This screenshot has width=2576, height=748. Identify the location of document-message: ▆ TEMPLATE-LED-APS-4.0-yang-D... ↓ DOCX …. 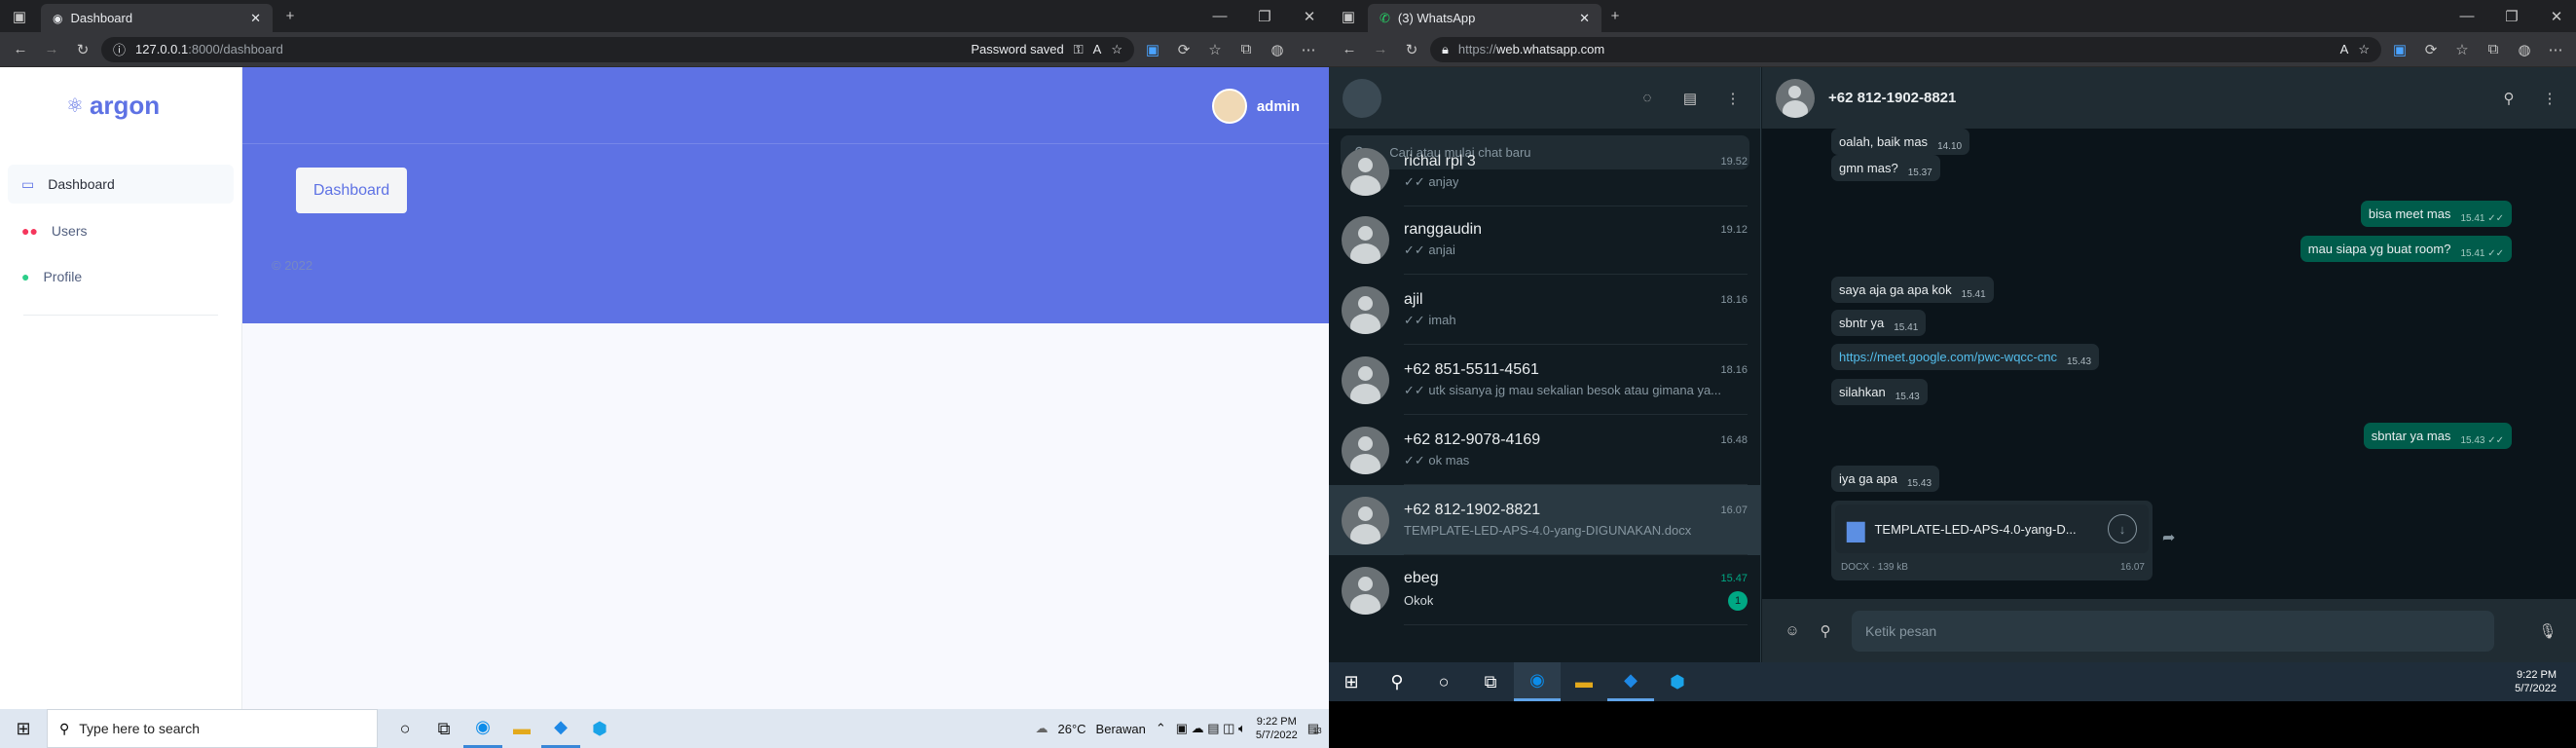
(1992, 541).